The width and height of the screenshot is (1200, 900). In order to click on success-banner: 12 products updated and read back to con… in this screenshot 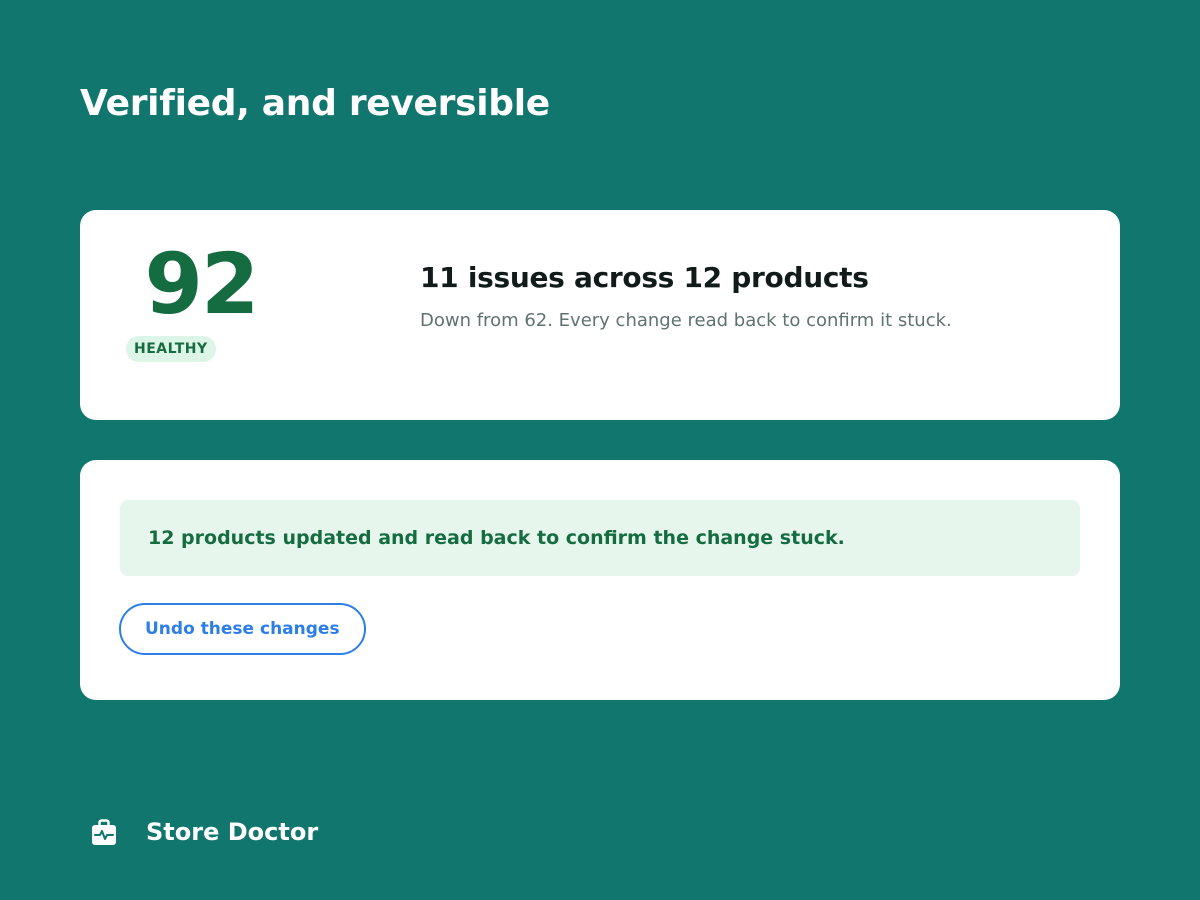, I will do `click(600, 538)`.